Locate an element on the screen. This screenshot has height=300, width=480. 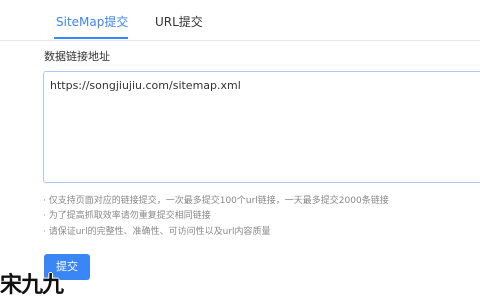
hint-no-duplicate: · 为了提高抓取效率请勿重复提交相同链接 is located at coordinates (127, 216).